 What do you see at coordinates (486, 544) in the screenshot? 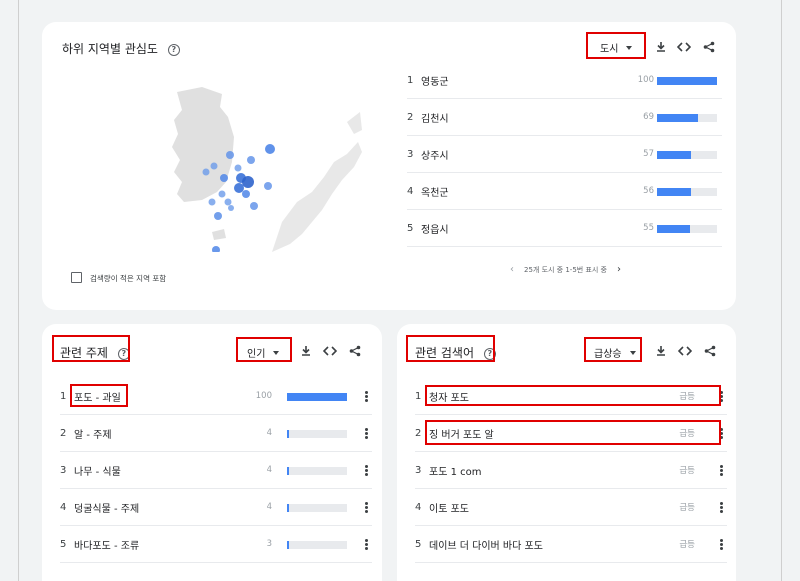
I see `item-label: 데이브 더 다이버 바다 포도` at bounding box center [486, 544].